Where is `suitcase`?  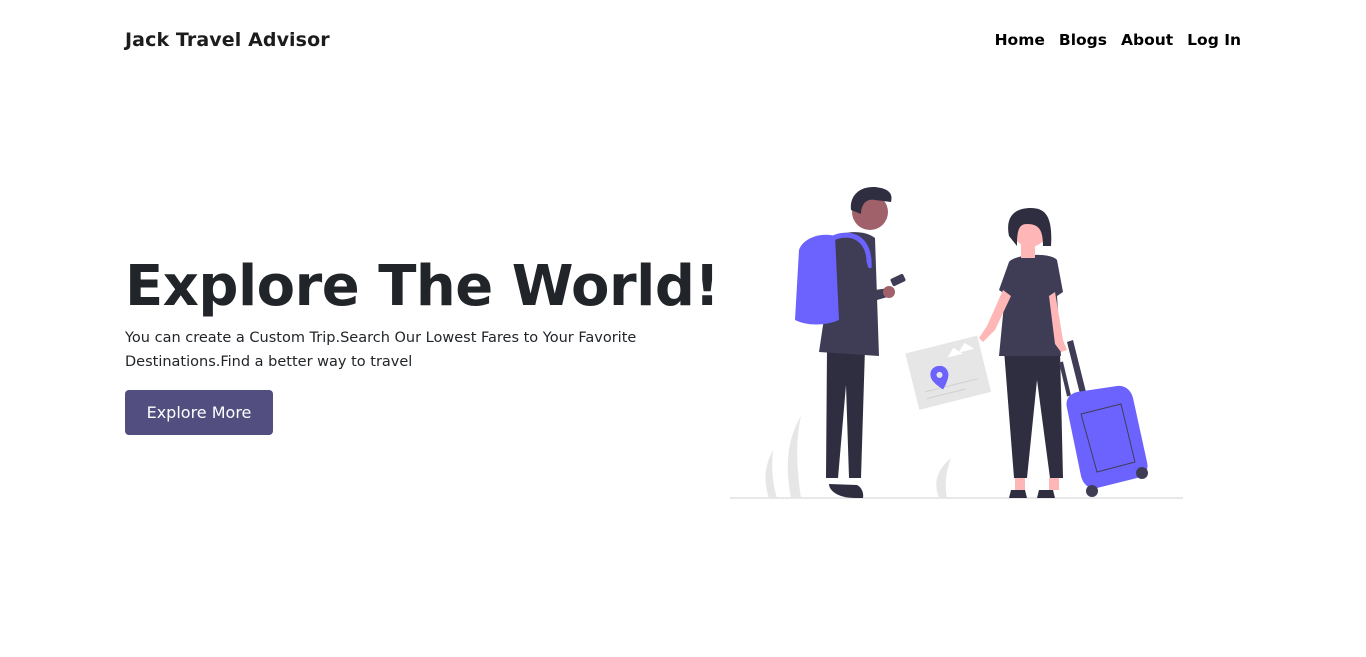 suitcase is located at coordinates (1103, 418).